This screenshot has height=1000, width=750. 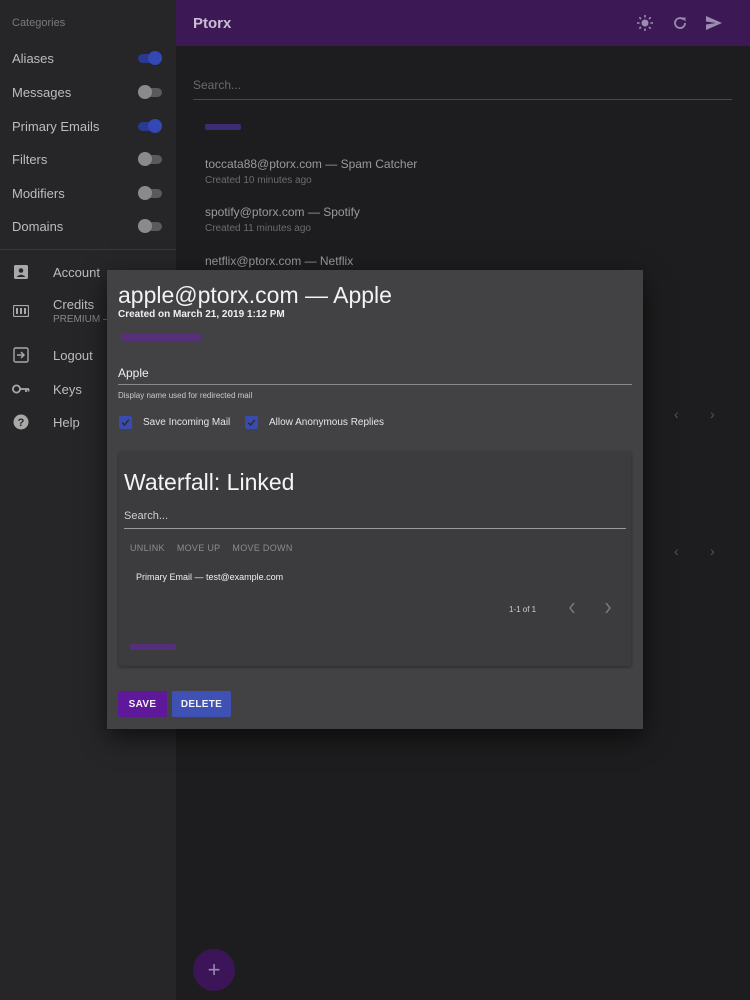 What do you see at coordinates (523, 609) in the screenshot?
I see `pagination-label: 1-1 of 1` at bounding box center [523, 609].